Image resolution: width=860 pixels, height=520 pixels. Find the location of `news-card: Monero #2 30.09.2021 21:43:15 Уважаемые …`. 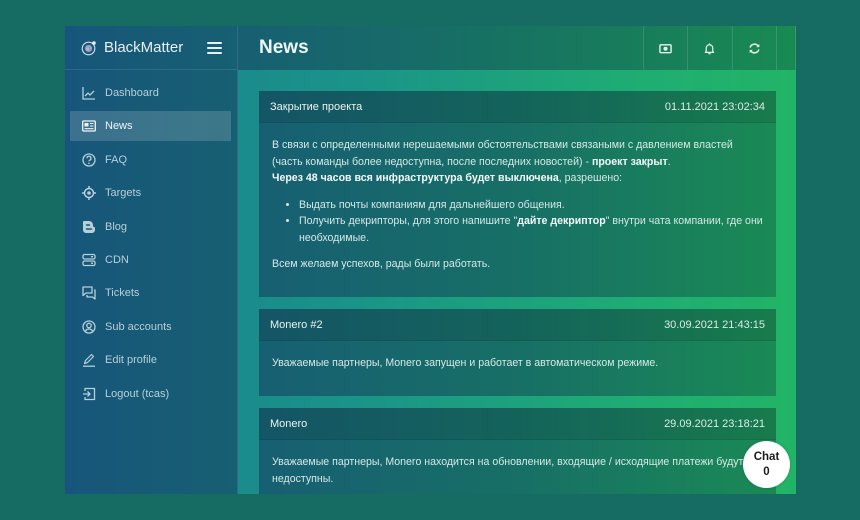

news-card: Monero #2 30.09.2021 21:43:15 Уважаемые … is located at coordinates (517, 352).